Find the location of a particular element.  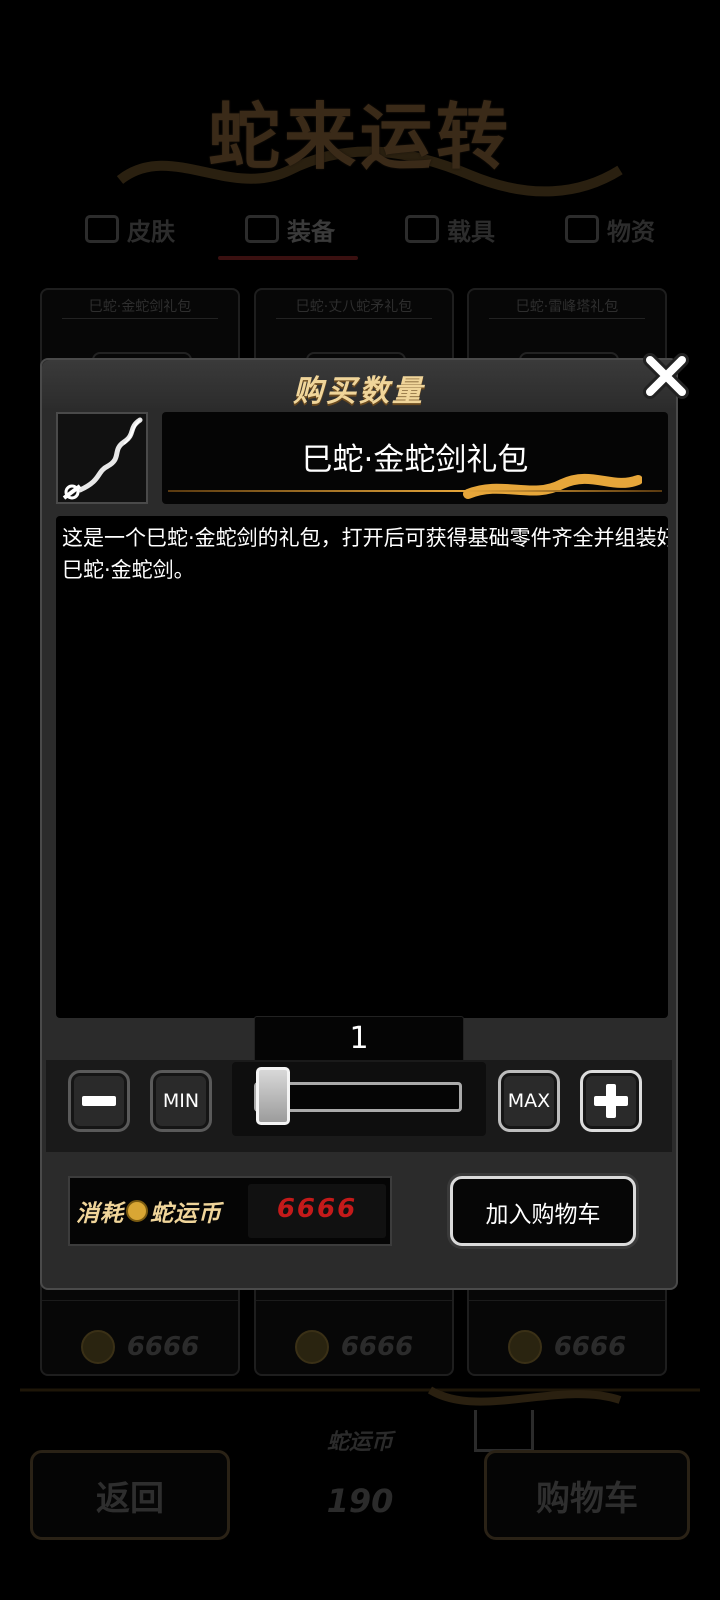

add-to-cart-label: 加入购物车 is located at coordinates (543, 1215).